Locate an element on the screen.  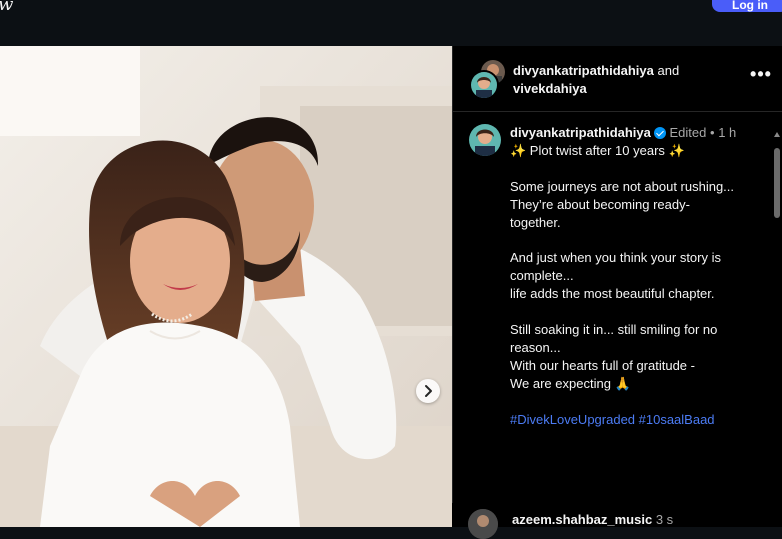
caption-line: We are expecting 🙏 is located at coordinates (570, 383).